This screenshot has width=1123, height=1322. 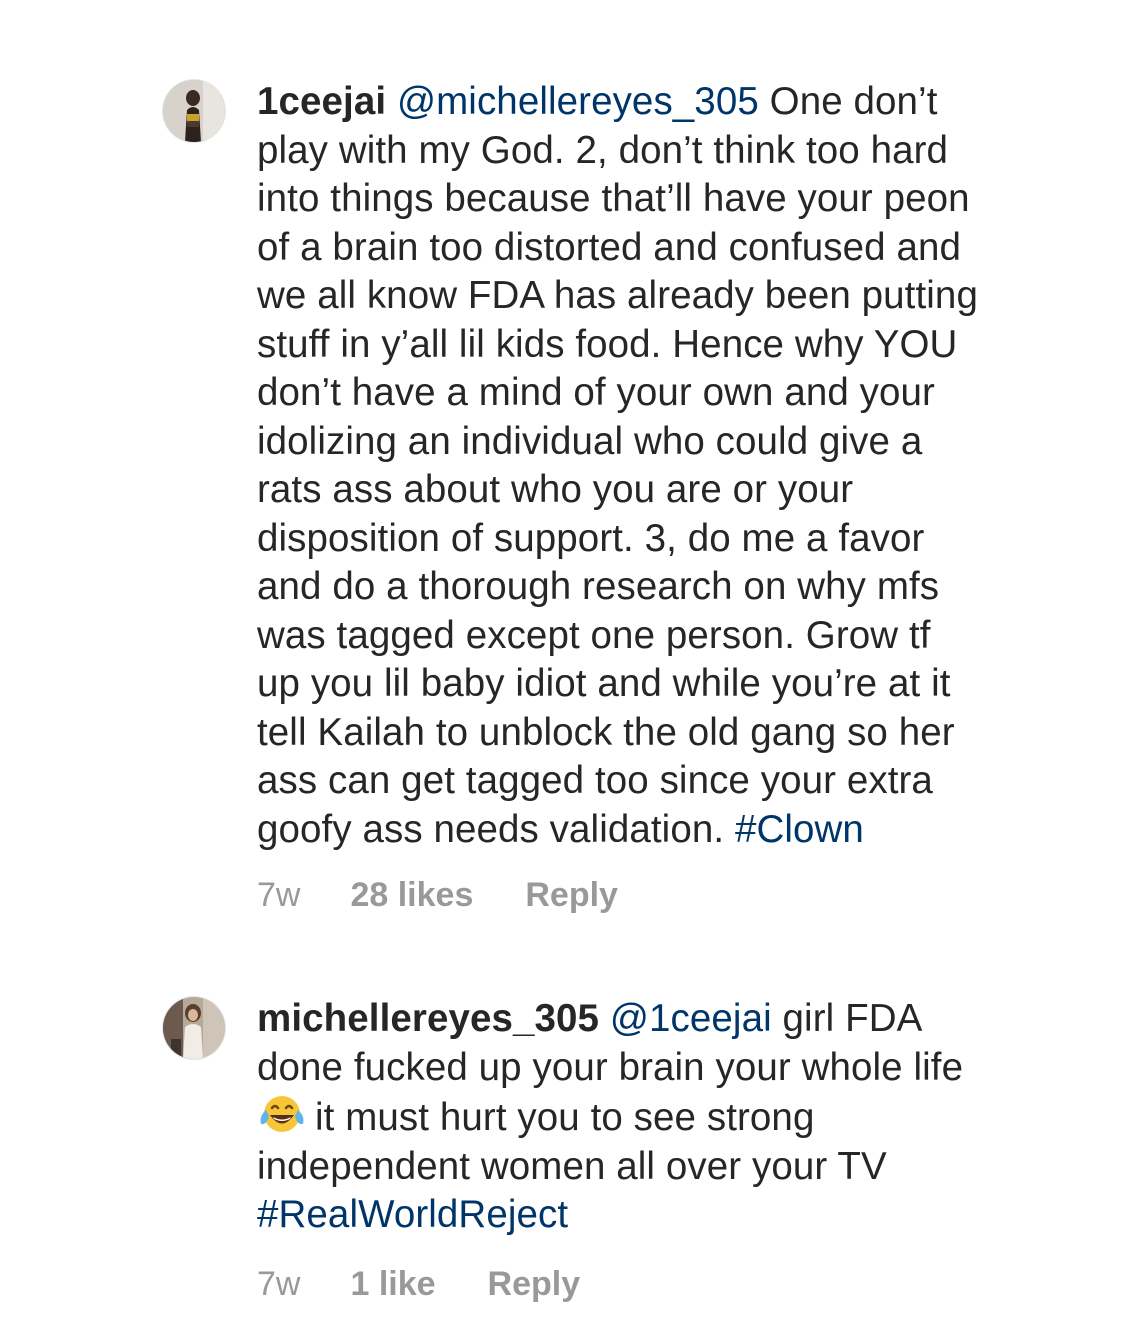 What do you see at coordinates (598, 586) in the screenshot?
I see `comment-text-line: and do a thorough research on why mfs` at bounding box center [598, 586].